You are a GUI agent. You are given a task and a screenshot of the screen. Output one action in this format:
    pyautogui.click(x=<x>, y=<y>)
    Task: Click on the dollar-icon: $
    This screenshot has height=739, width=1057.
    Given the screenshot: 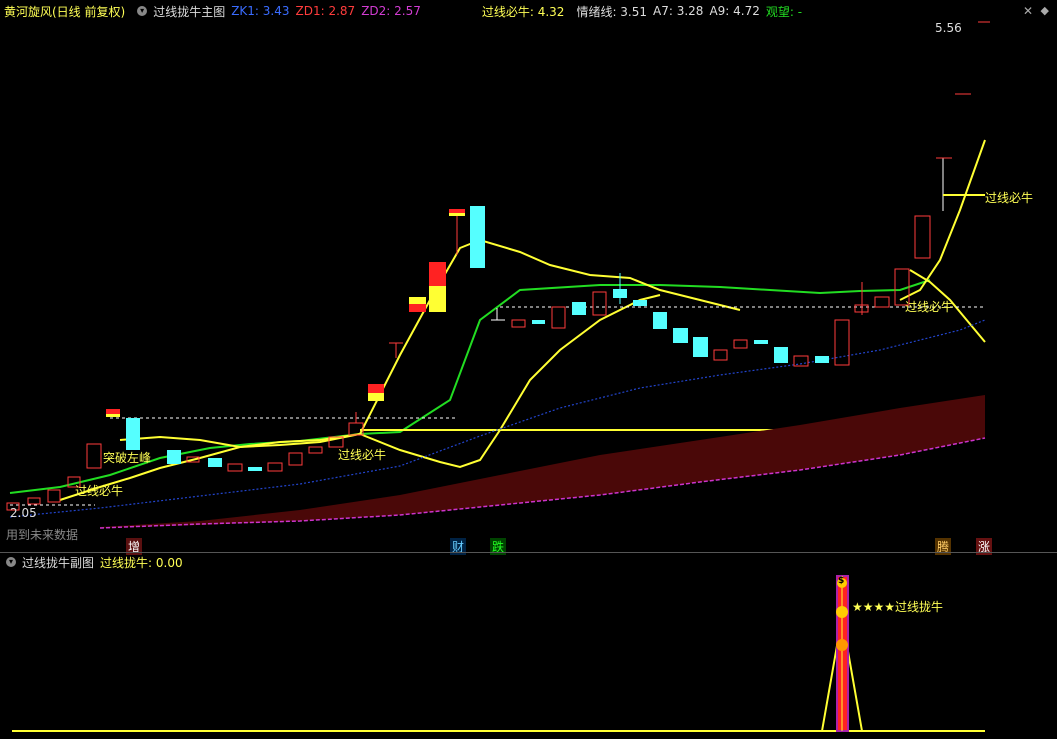 What is the action you would take?
    pyautogui.click(x=841, y=581)
    